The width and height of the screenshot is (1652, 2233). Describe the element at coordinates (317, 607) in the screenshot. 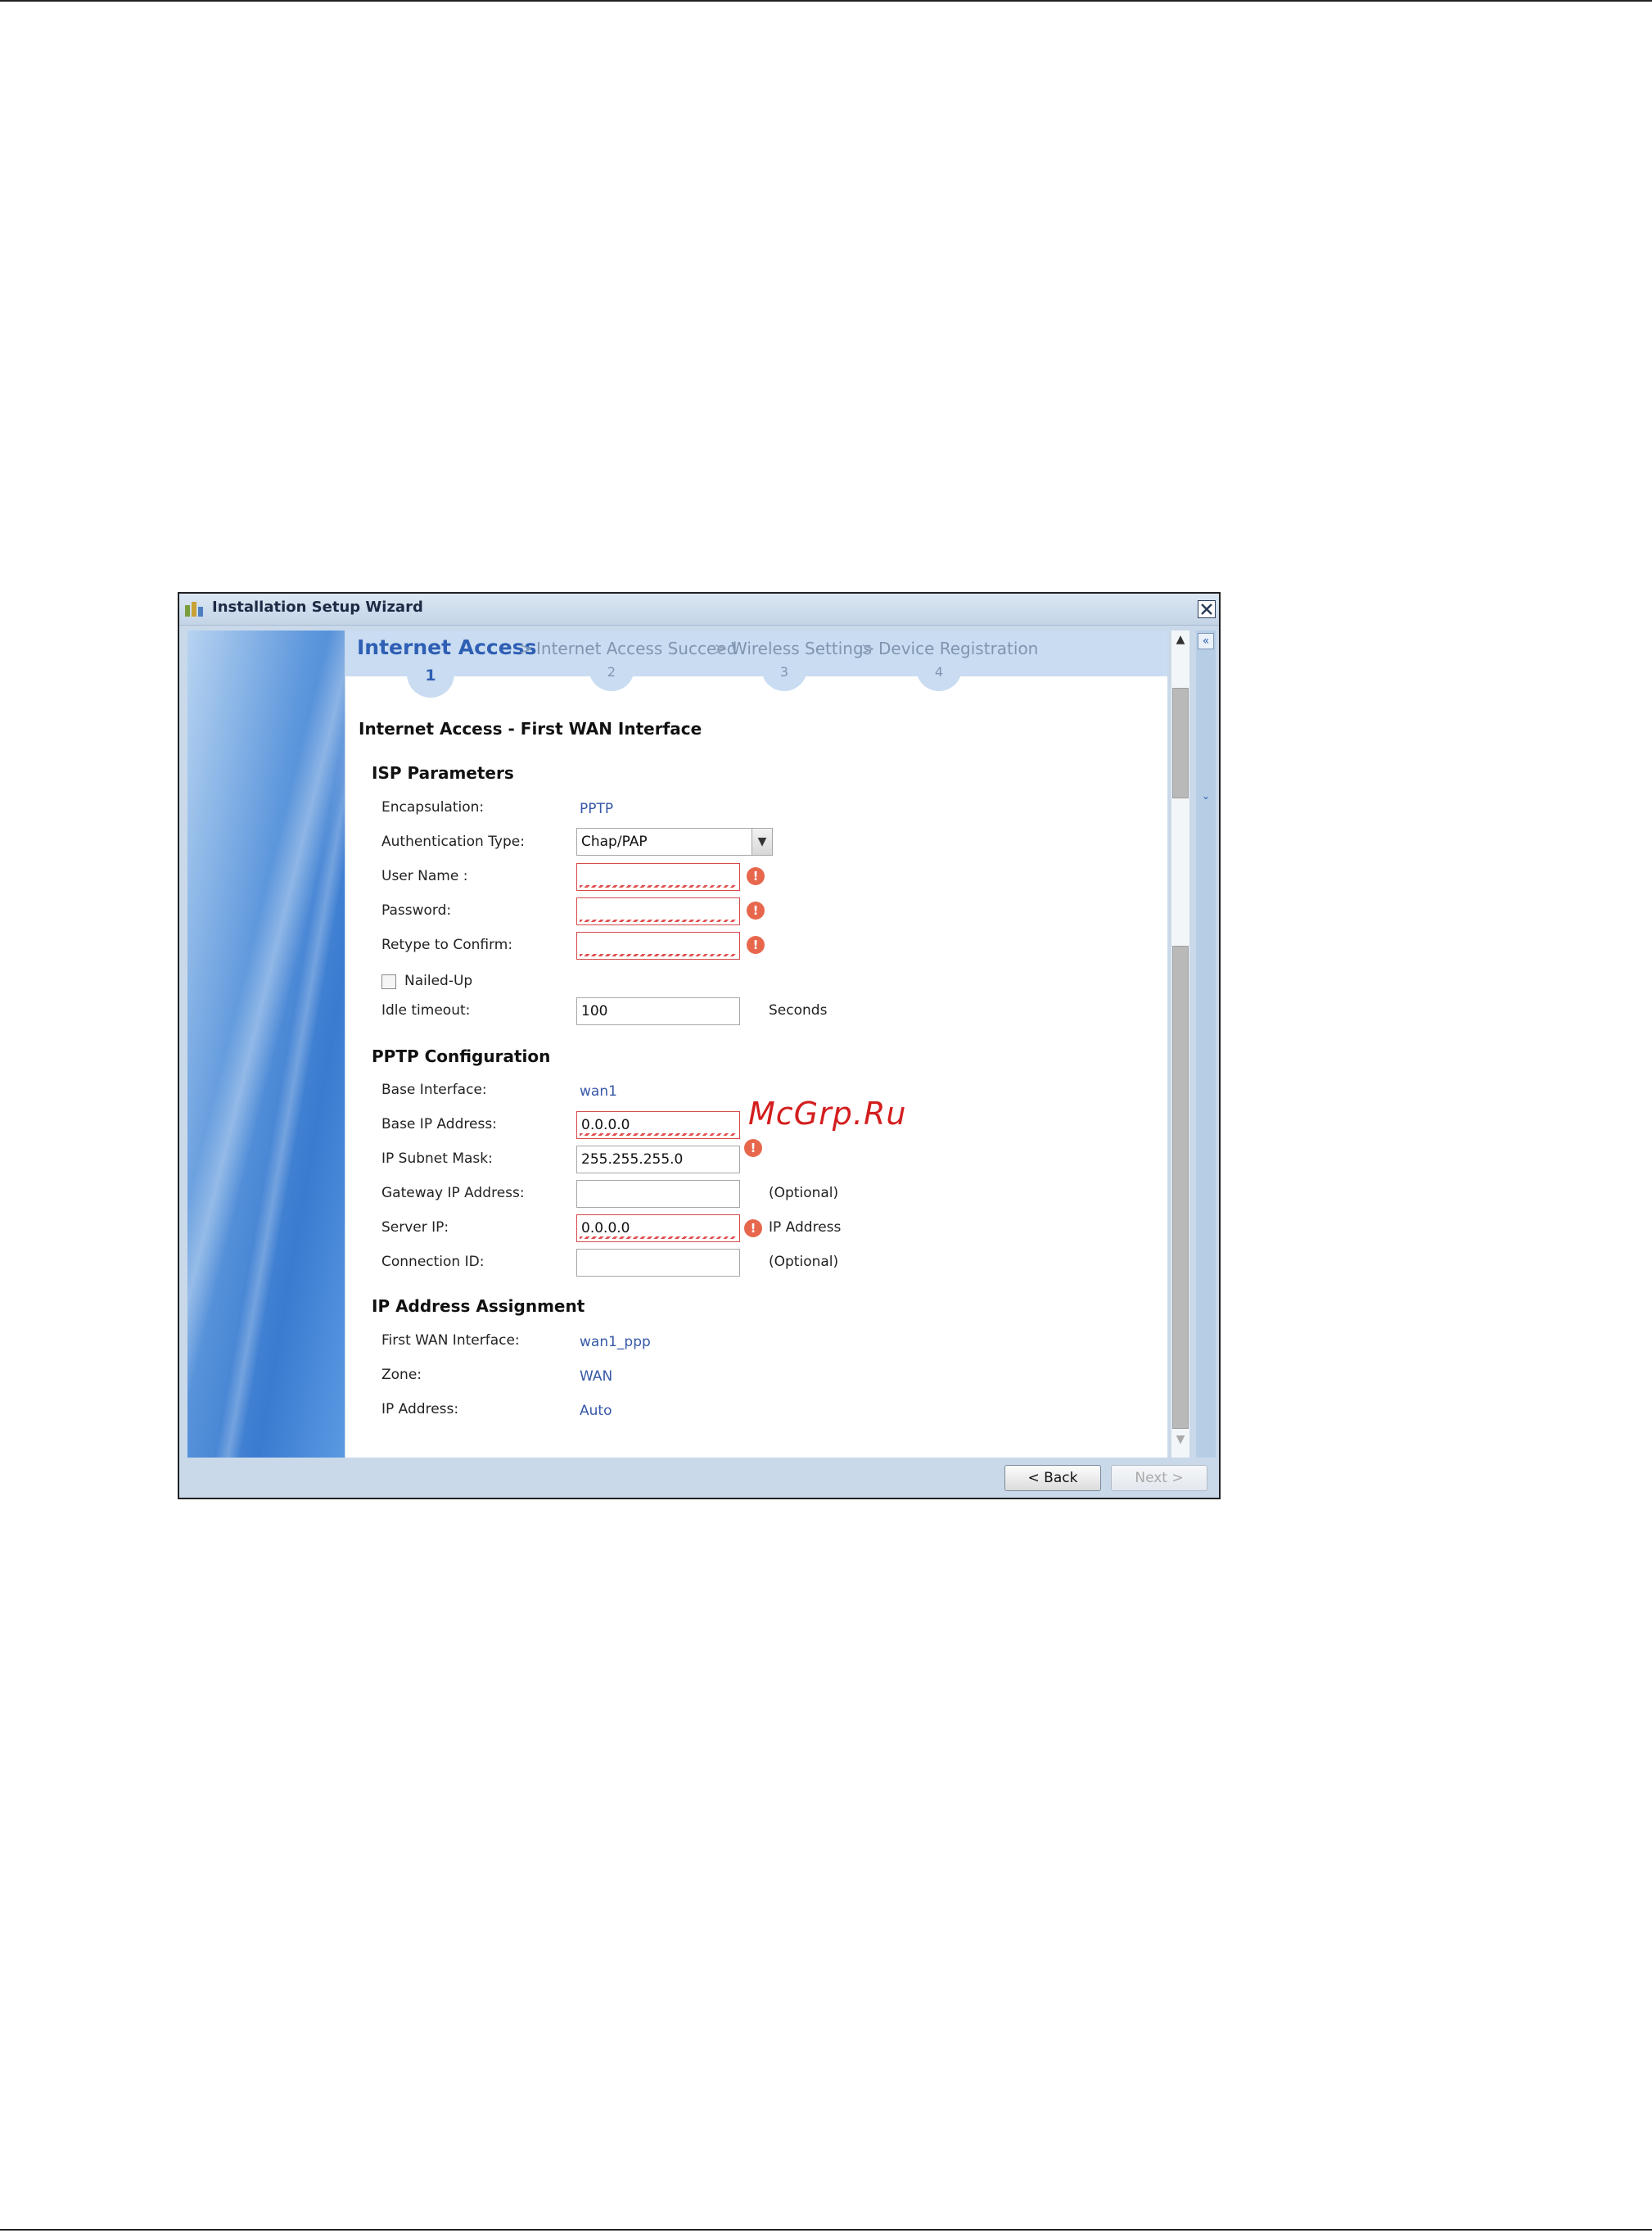

I see `window-title: Installation Setup Wizard` at that location.